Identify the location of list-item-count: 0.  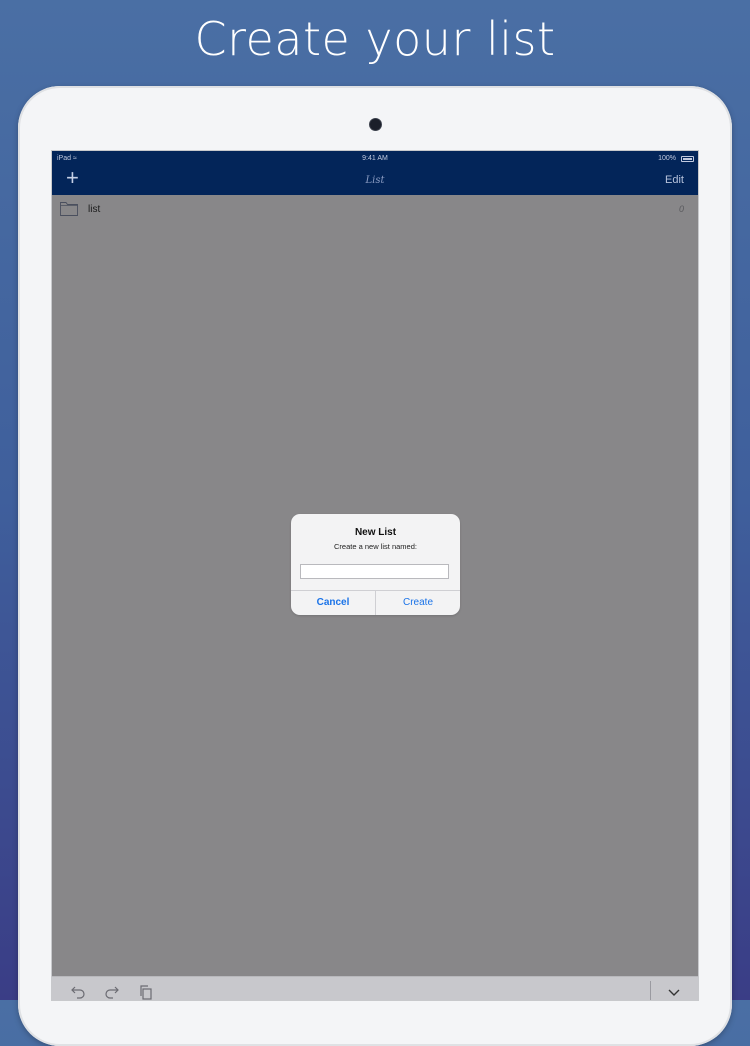
(681, 209).